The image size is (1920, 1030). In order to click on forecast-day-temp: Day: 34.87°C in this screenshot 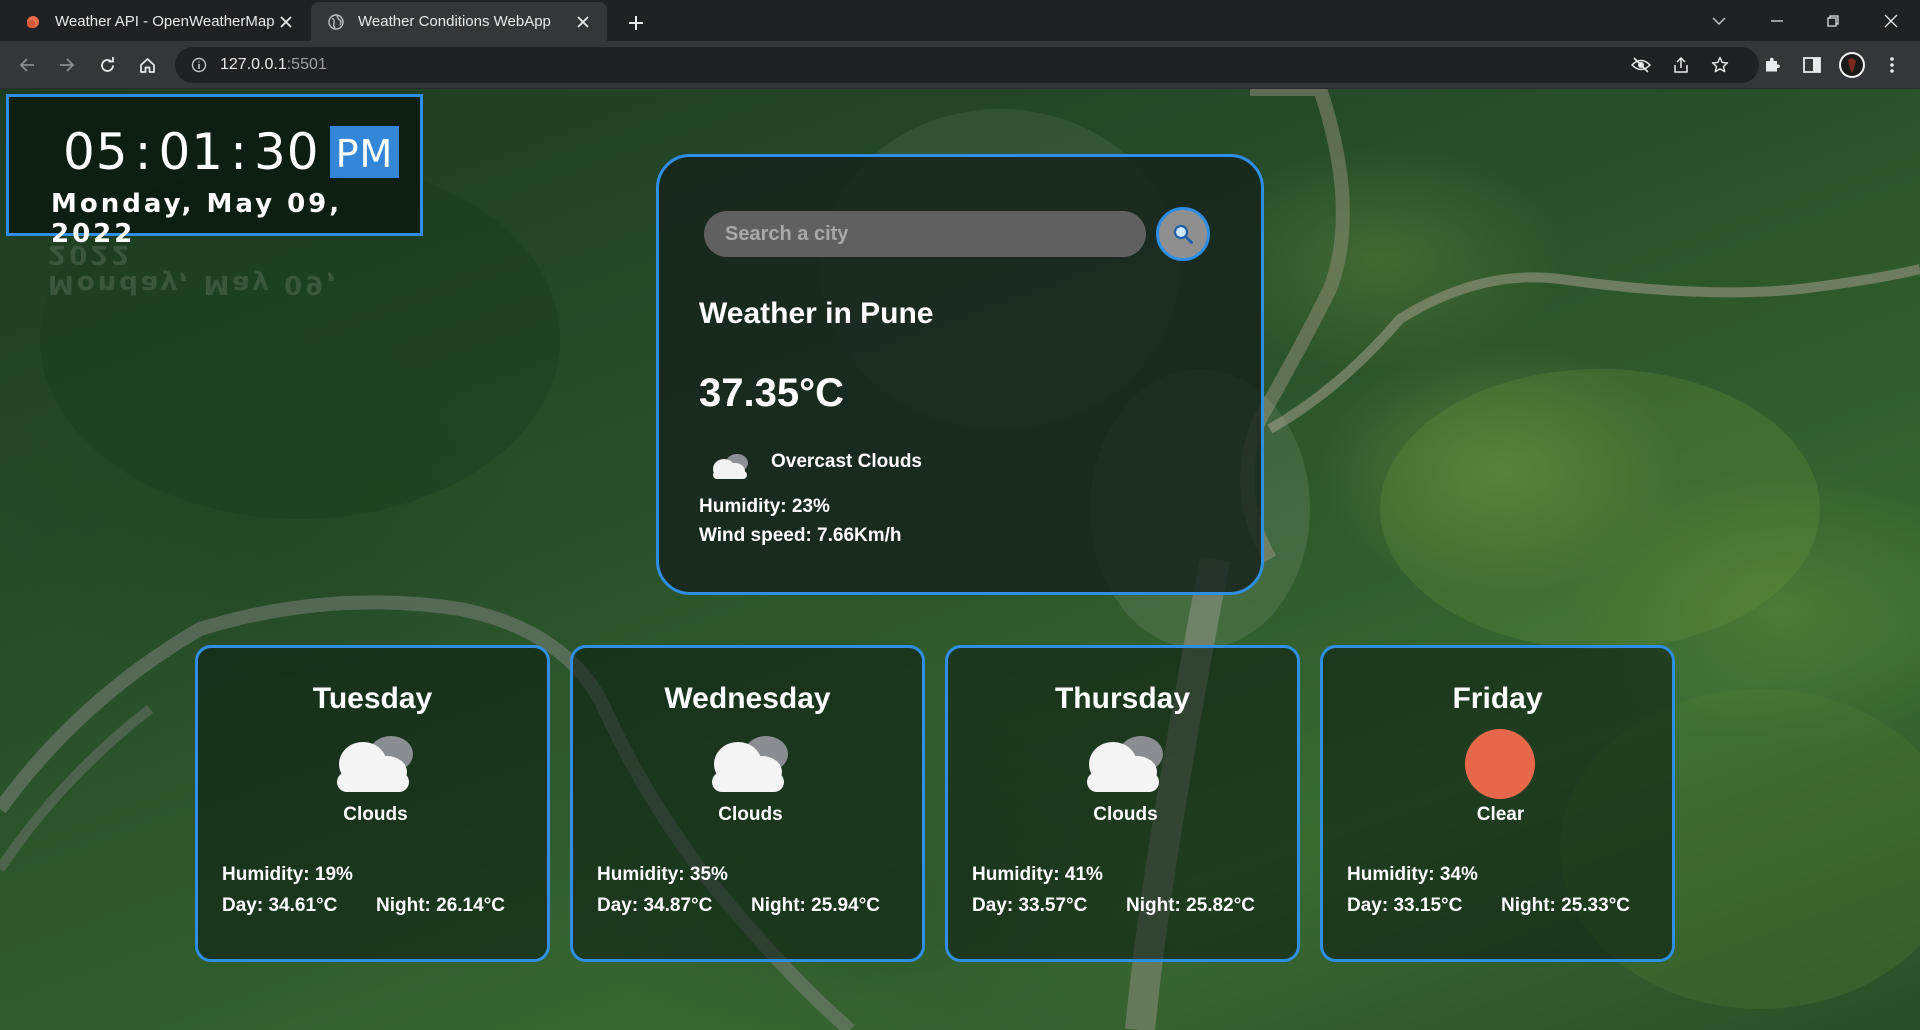, I will do `click(655, 905)`.